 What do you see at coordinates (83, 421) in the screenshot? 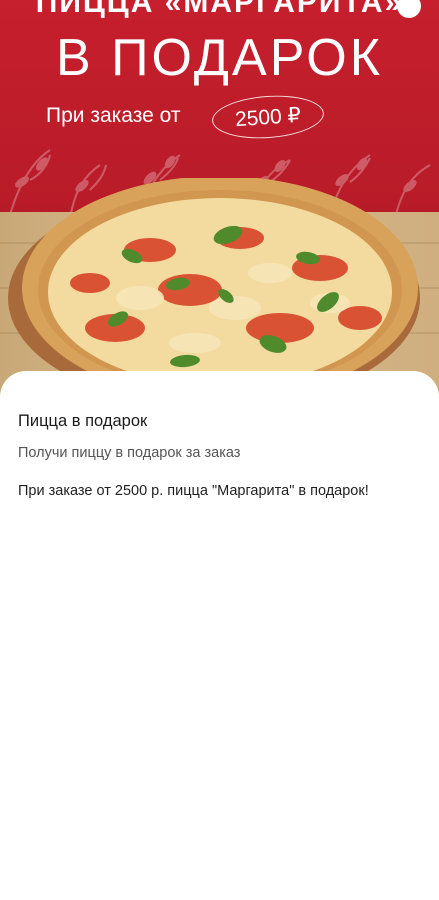
I see `offer-title: Пицца в подарок` at bounding box center [83, 421].